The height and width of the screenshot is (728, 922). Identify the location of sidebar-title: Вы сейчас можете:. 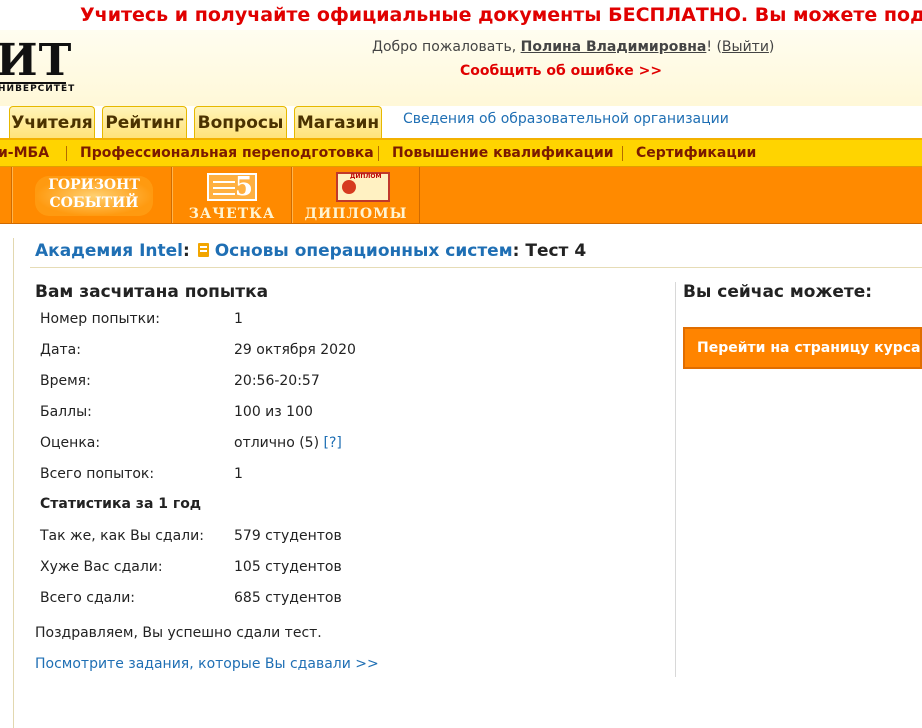
(778, 292).